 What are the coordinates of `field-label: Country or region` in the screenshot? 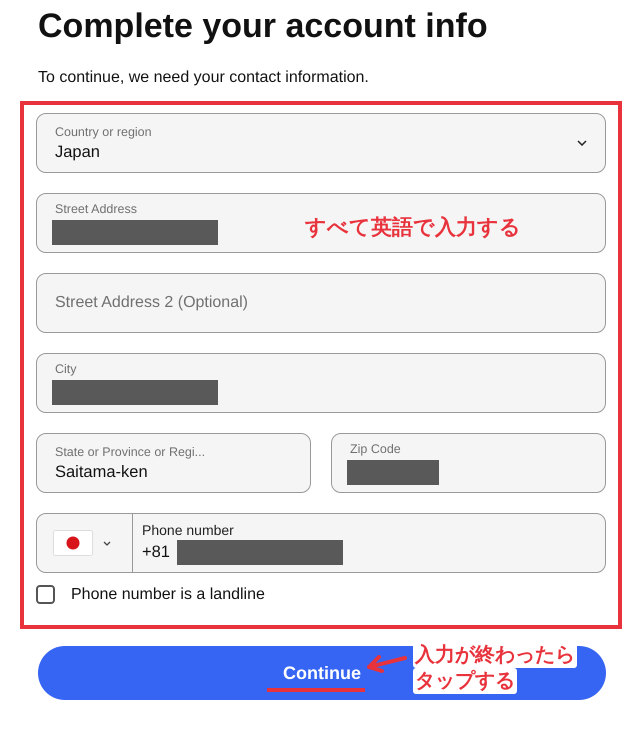 It's located at (104, 131).